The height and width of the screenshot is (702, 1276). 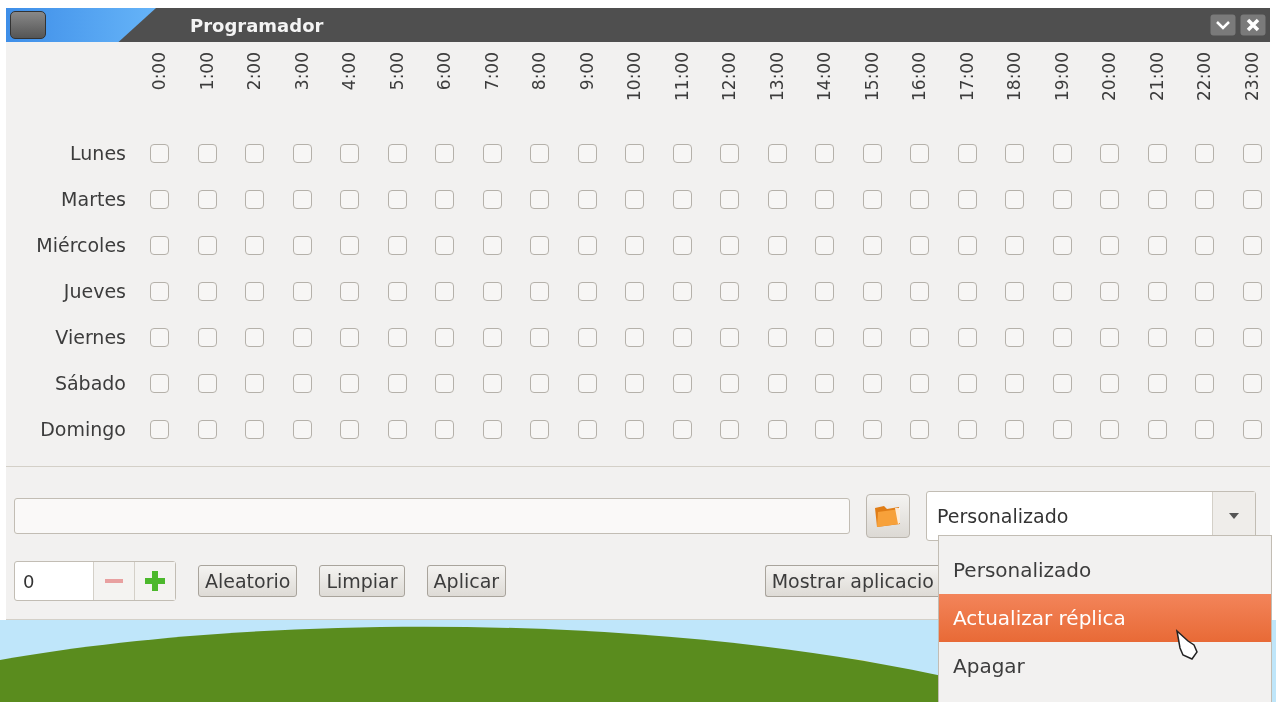 What do you see at coordinates (1253, 25) in the screenshot?
I see `close-icon` at bounding box center [1253, 25].